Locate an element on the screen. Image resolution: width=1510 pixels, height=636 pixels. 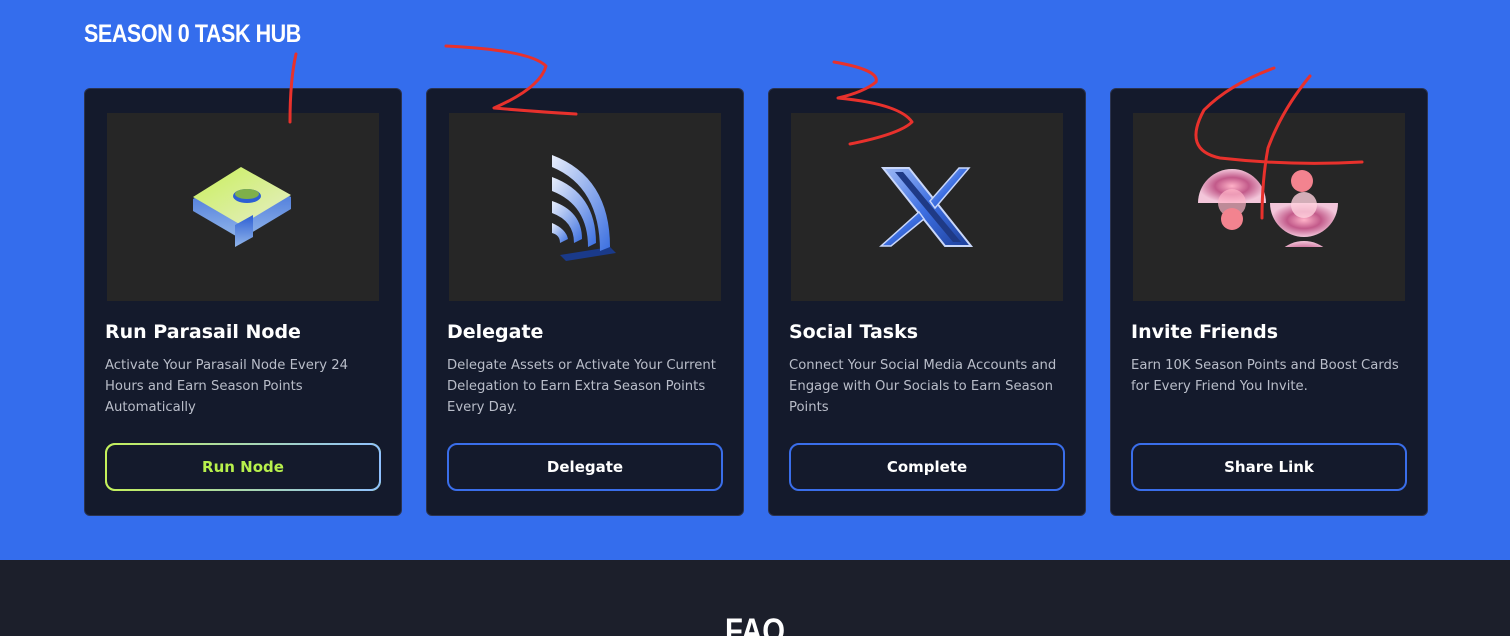
complete-button: Complete is located at coordinates (927, 467).